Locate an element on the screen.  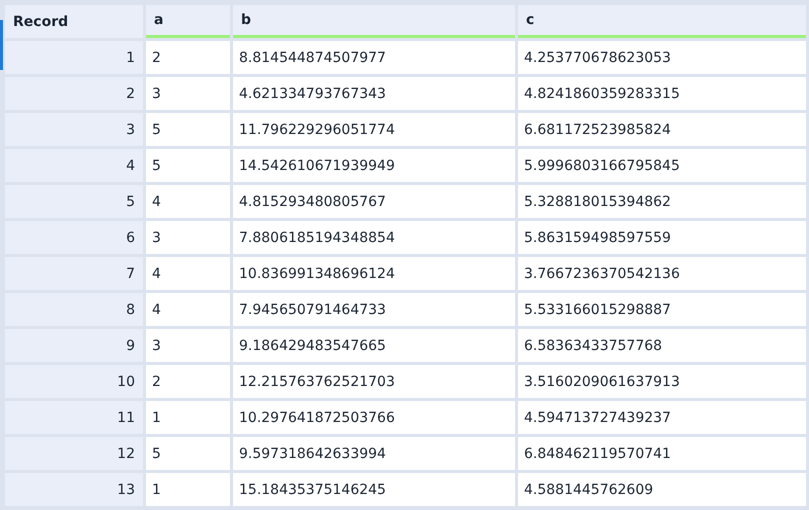
table-cell: 15.18435375146245 is located at coordinates (374, 489).